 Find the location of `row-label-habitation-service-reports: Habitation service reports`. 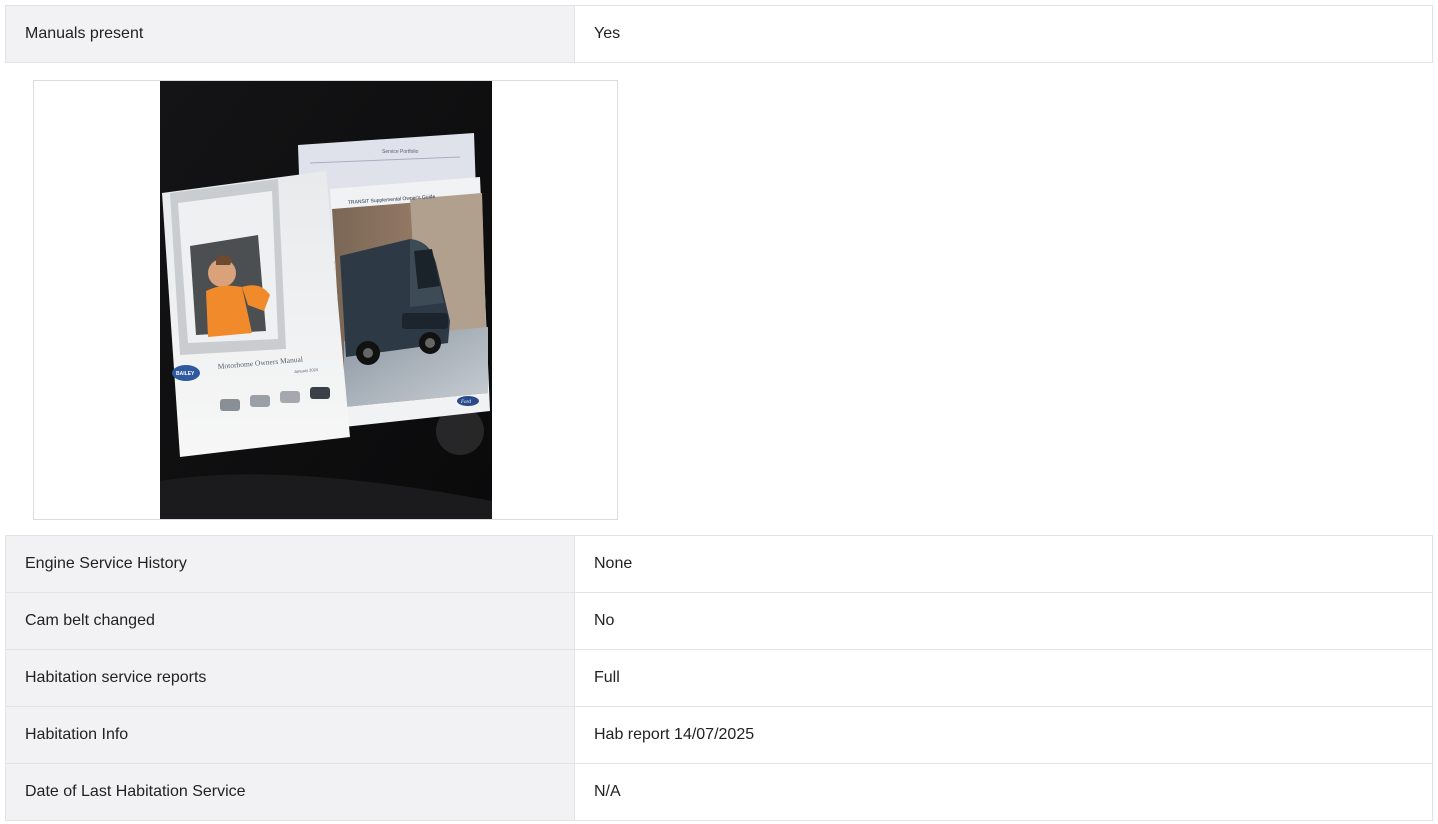

row-label-habitation-service-reports: Habitation service reports is located at coordinates (290, 678).